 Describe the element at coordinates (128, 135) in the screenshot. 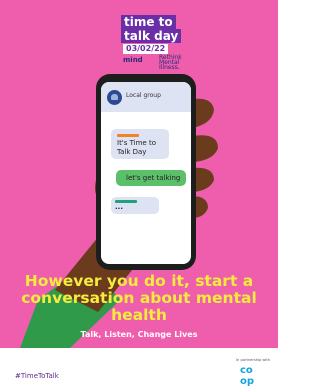

I see `sender-indicator` at that location.